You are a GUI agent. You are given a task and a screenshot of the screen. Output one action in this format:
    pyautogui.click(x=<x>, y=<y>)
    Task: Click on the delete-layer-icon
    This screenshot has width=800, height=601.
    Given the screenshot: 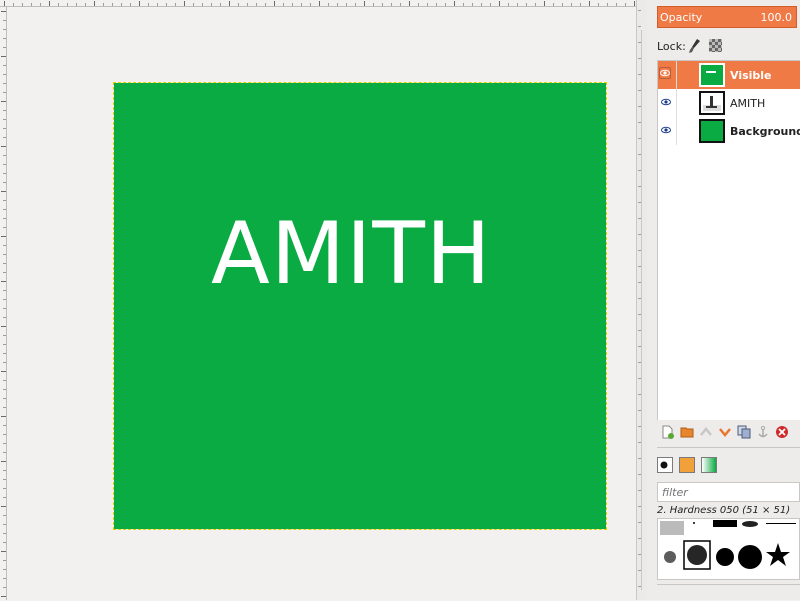 What is the action you would take?
    pyautogui.click(x=782, y=431)
    